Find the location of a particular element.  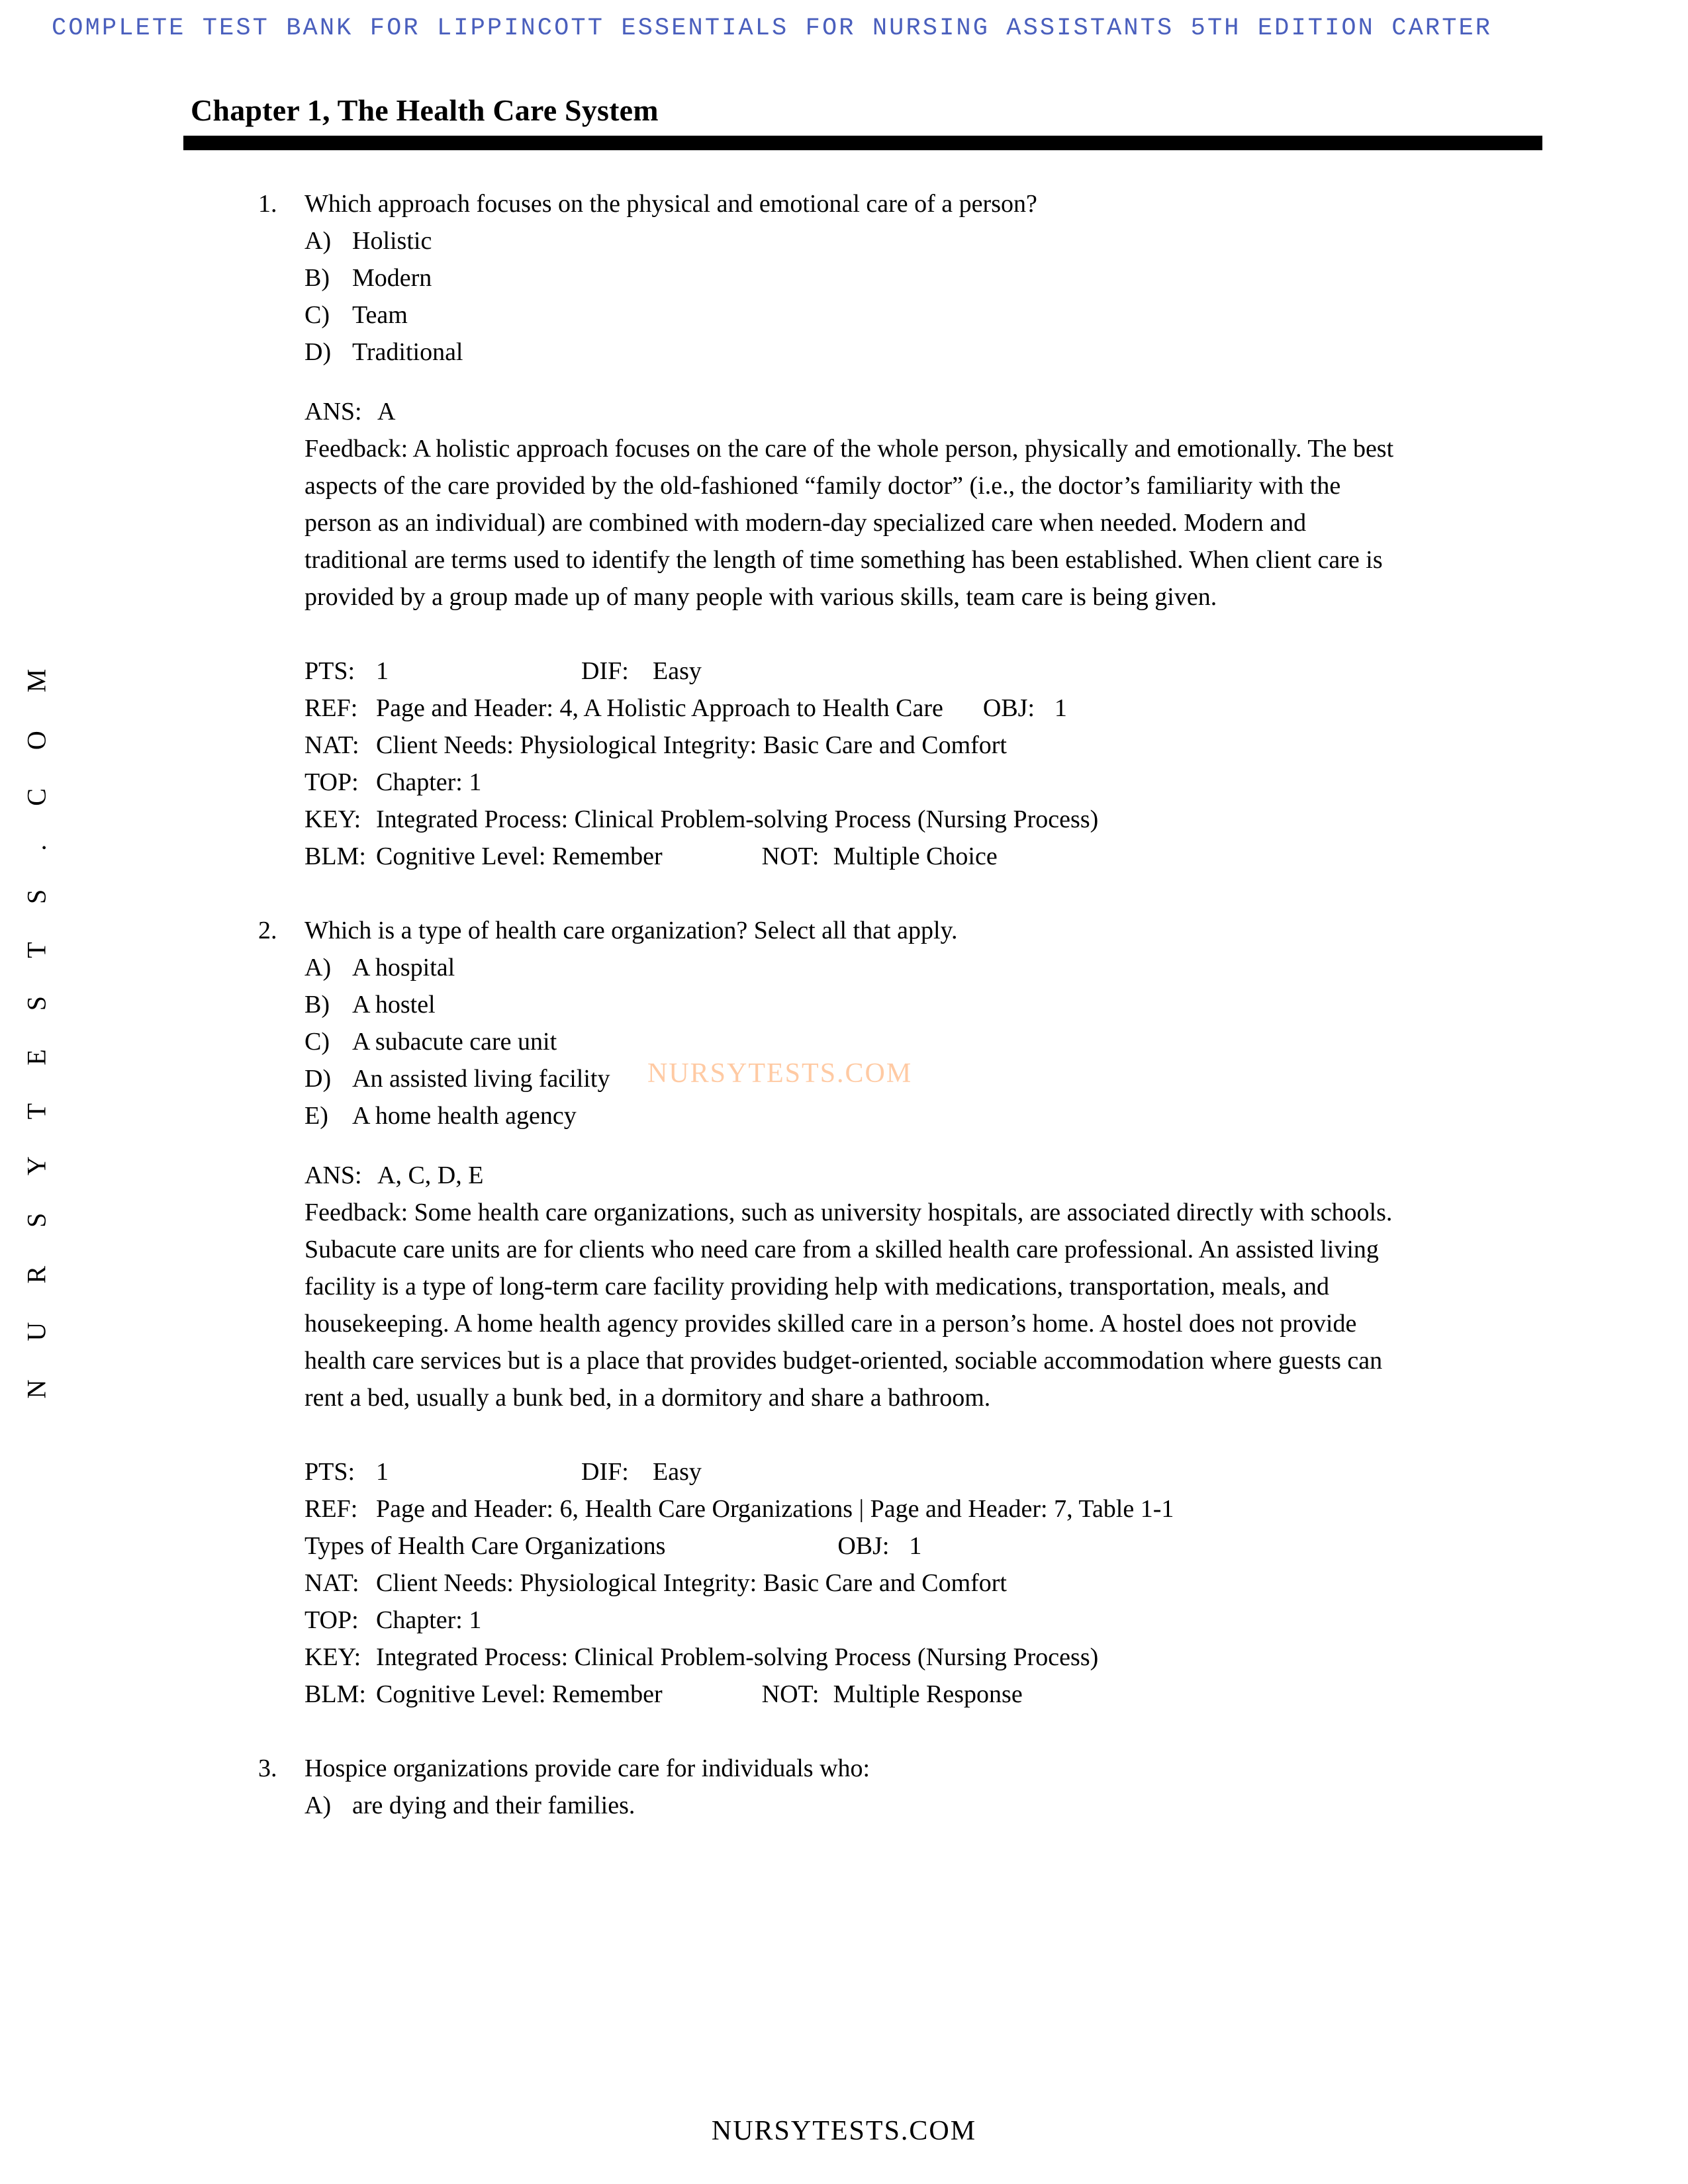

center-watermark: NURSYTESTS.COM is located at coordinates (780, 1073).